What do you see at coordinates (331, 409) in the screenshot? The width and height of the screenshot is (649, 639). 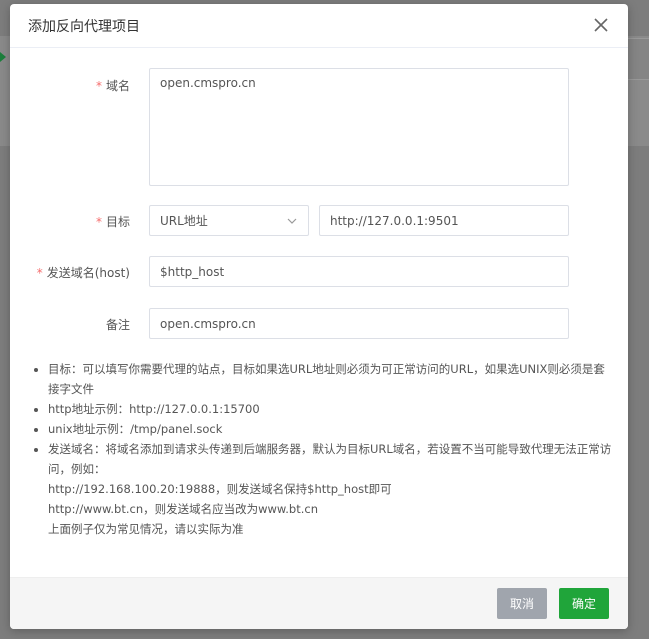 I see `note-item: http地址示例：http://127.0.0.1:15700` at bounding box center [331, 409].